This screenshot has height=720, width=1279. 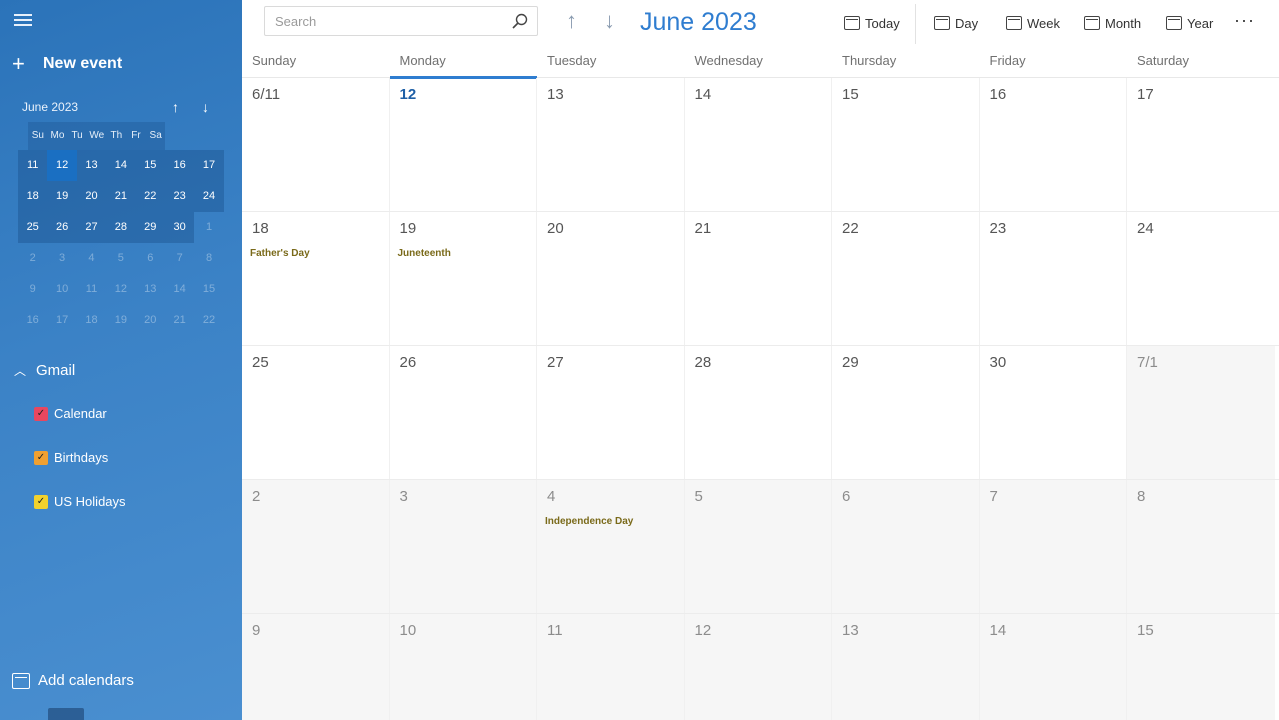 What do you see at coordinates (463, 546) in the screenshot?
I see `day-cell: 3` at bounding box center [463, 546].